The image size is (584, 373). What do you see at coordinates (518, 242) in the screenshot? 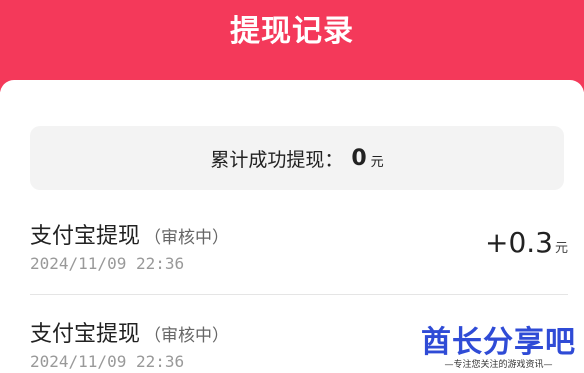
I see `record-amount: +0.3` at bounding box center [518, 242].